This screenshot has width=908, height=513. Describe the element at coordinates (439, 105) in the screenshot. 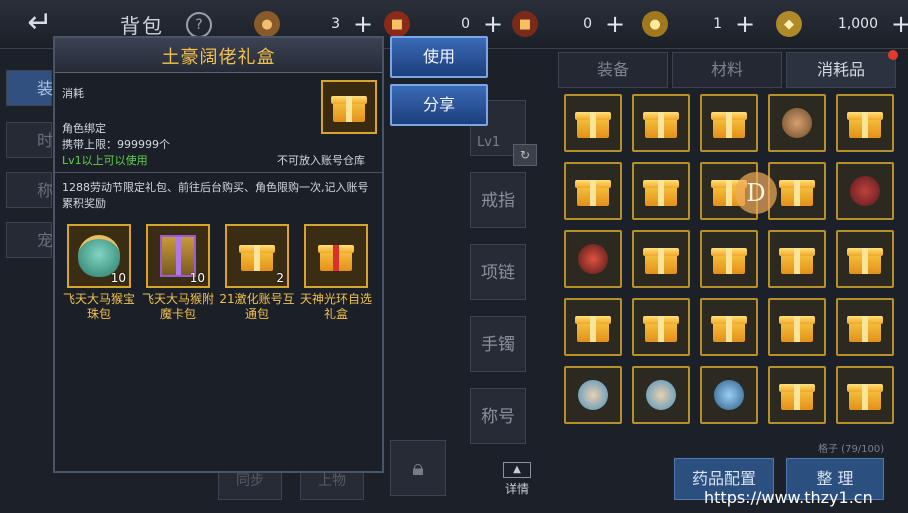

I see `share-button: 分享` at that location.